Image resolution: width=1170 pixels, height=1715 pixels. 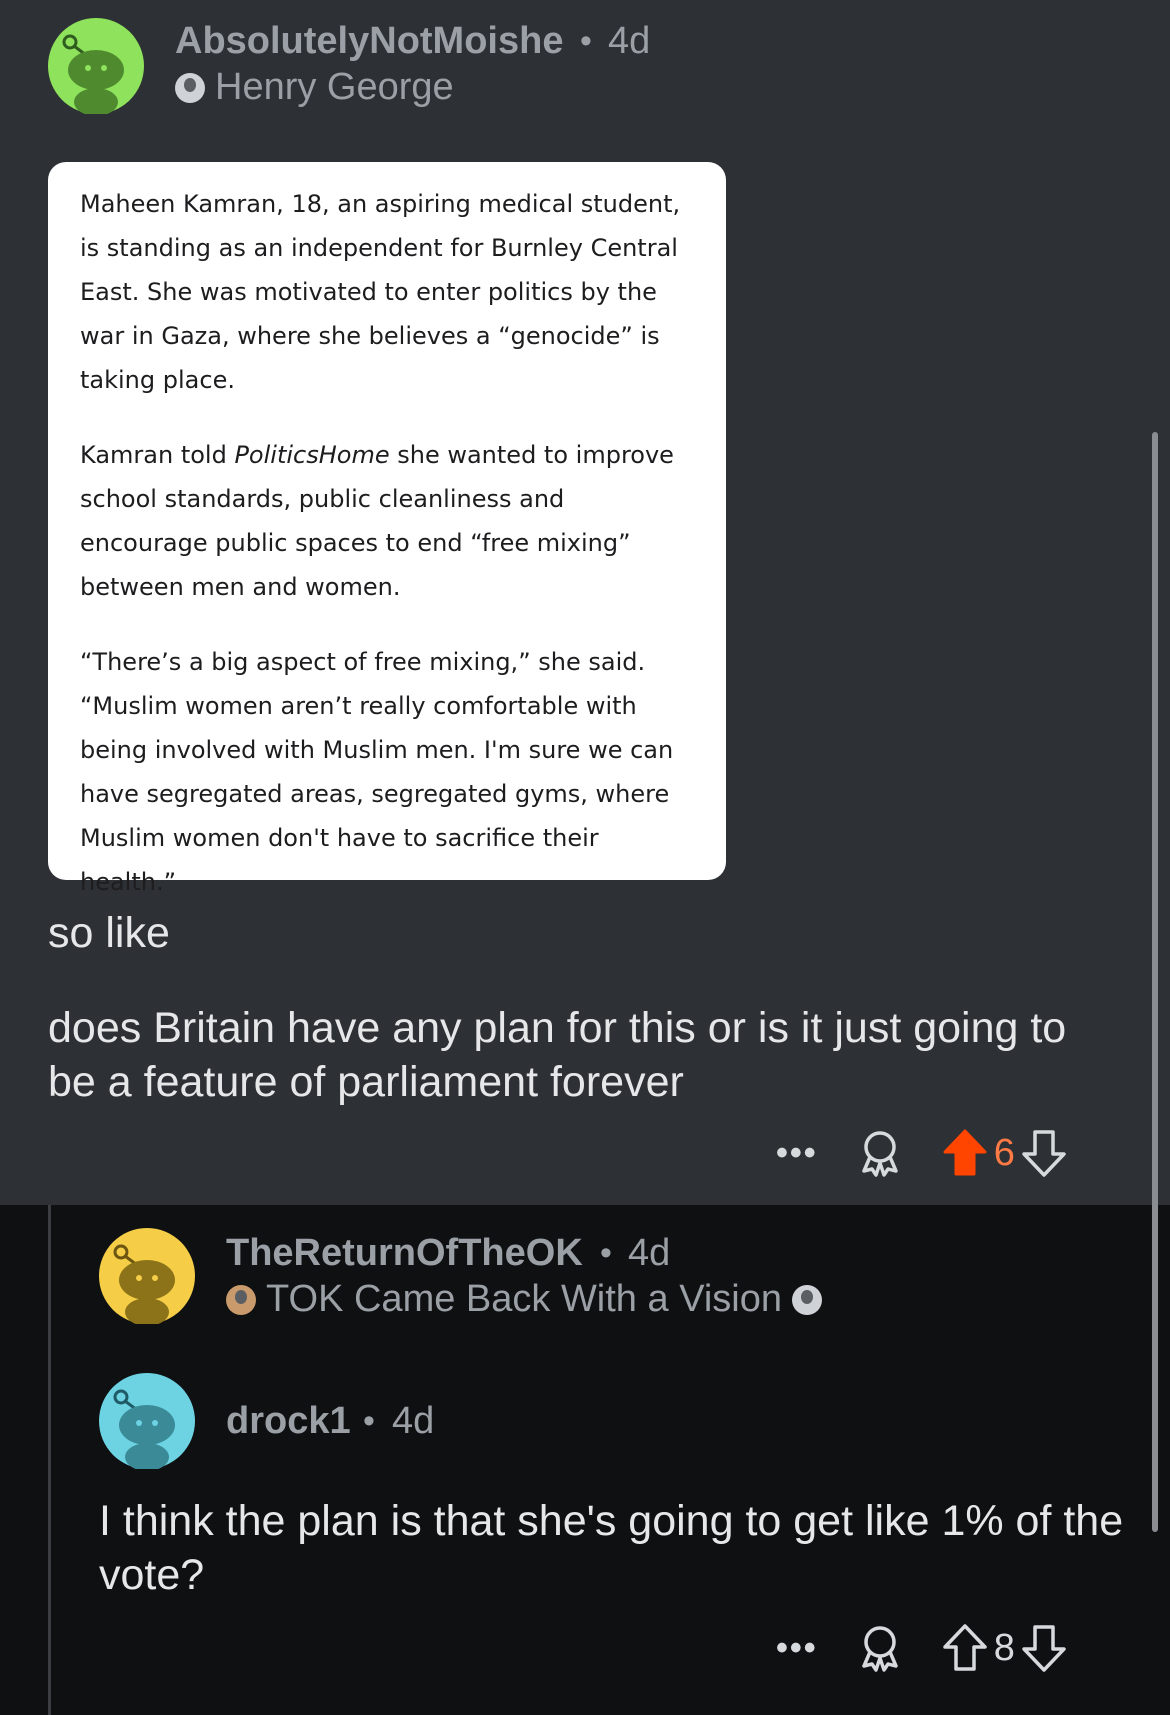 What do you see at coordinates (807, 1299) in the screenshot?
I see `flair-emoji-icon` at bounding box center [807, 1299].